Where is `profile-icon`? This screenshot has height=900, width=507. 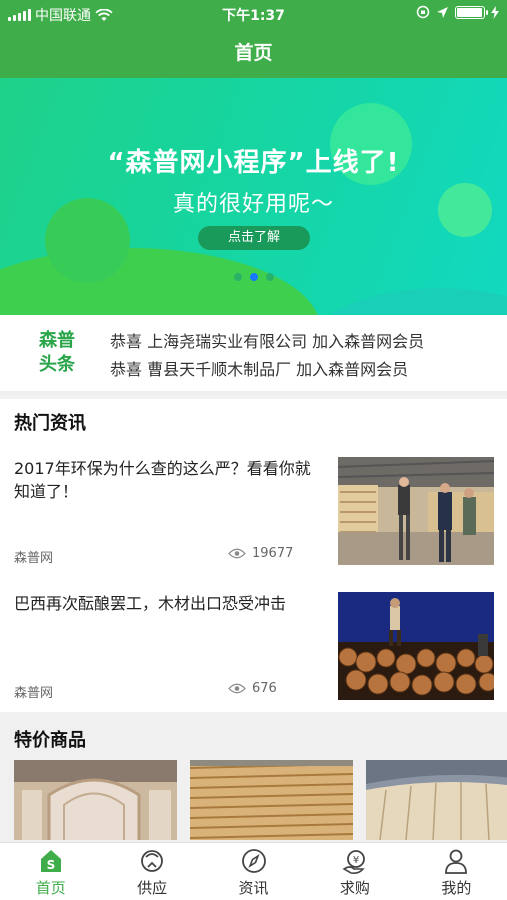
profile-icon is located at coordinates (456, 861).